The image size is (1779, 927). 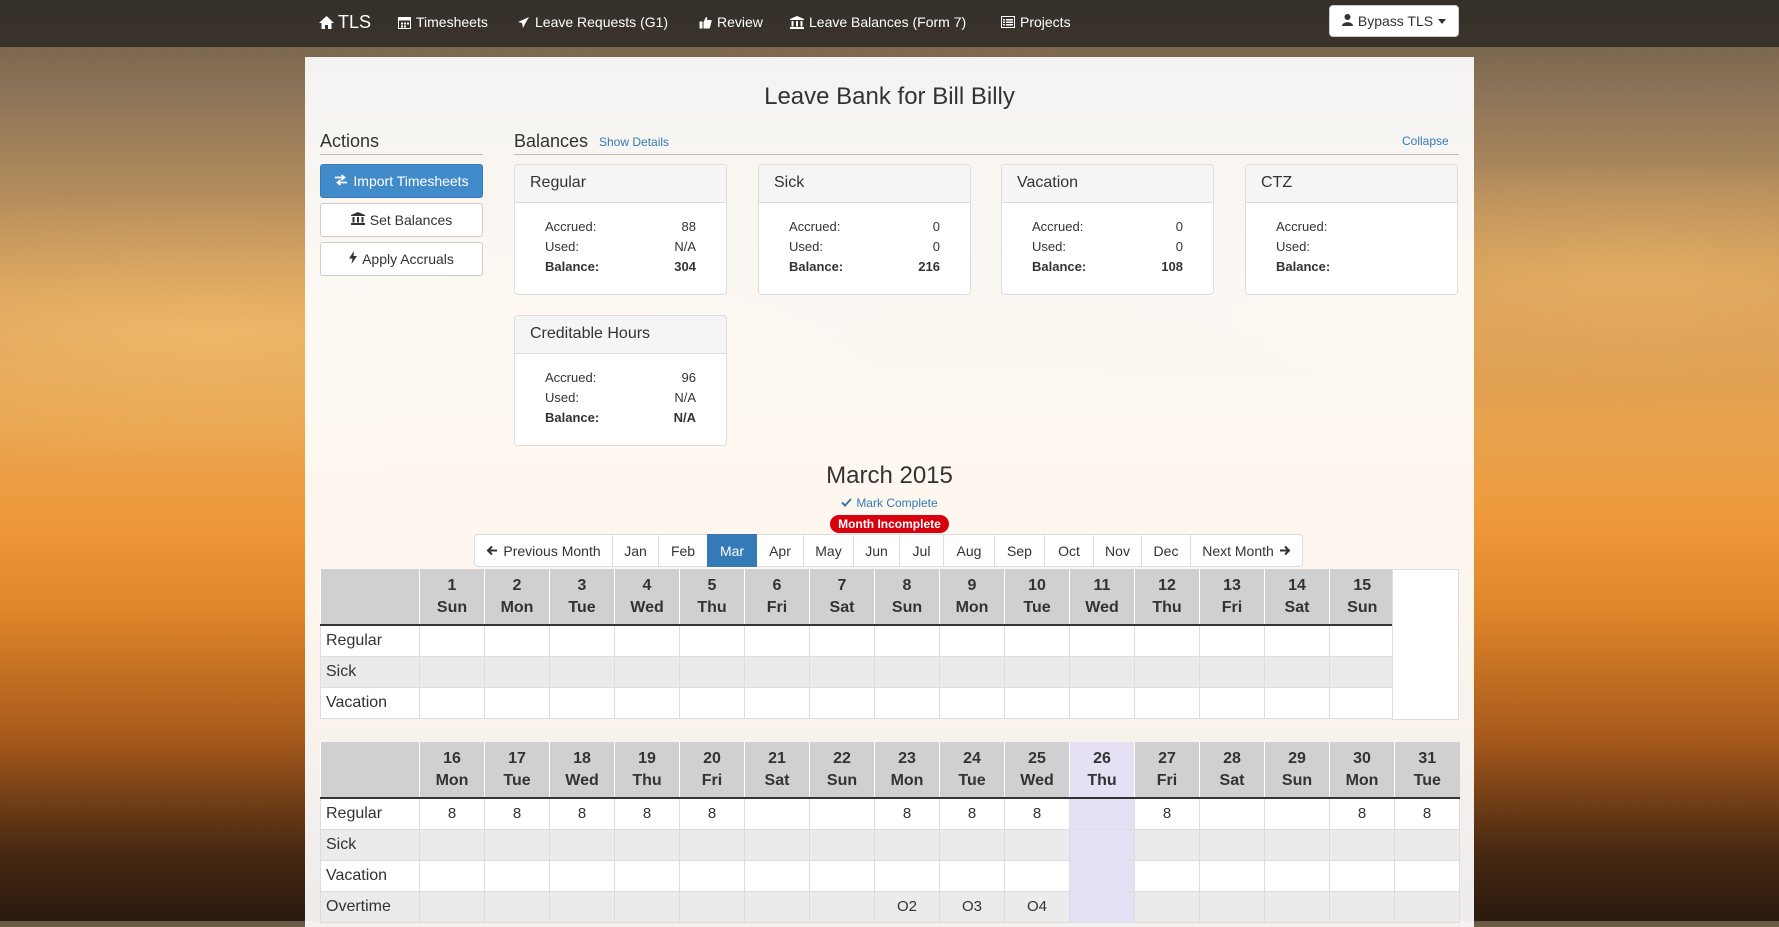 What do you see at coordinates (344, 22) in the screenshot?
I see `brand-link: TLS` at bounding box center [344, 22].